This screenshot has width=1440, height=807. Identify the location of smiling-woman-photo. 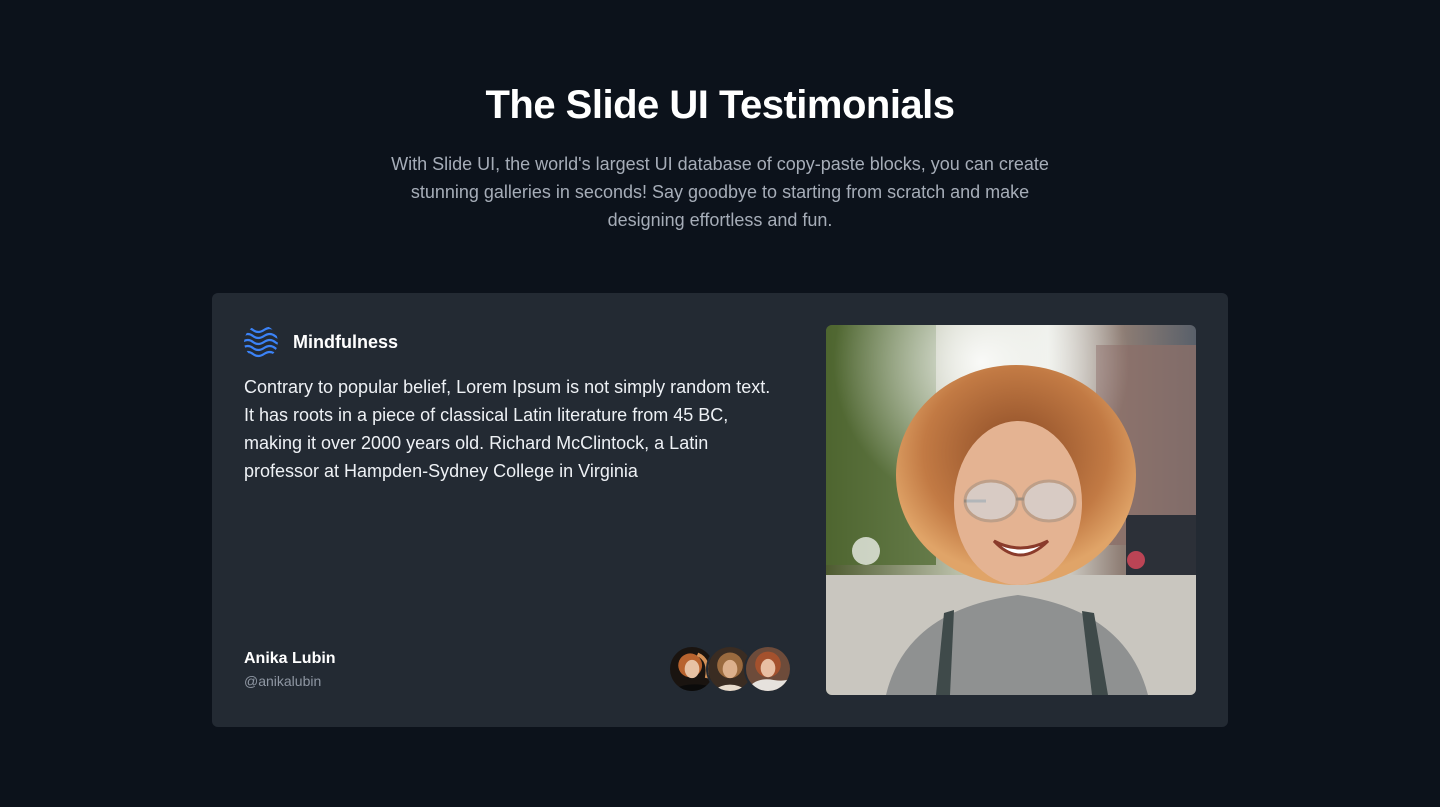
(1011, 510).